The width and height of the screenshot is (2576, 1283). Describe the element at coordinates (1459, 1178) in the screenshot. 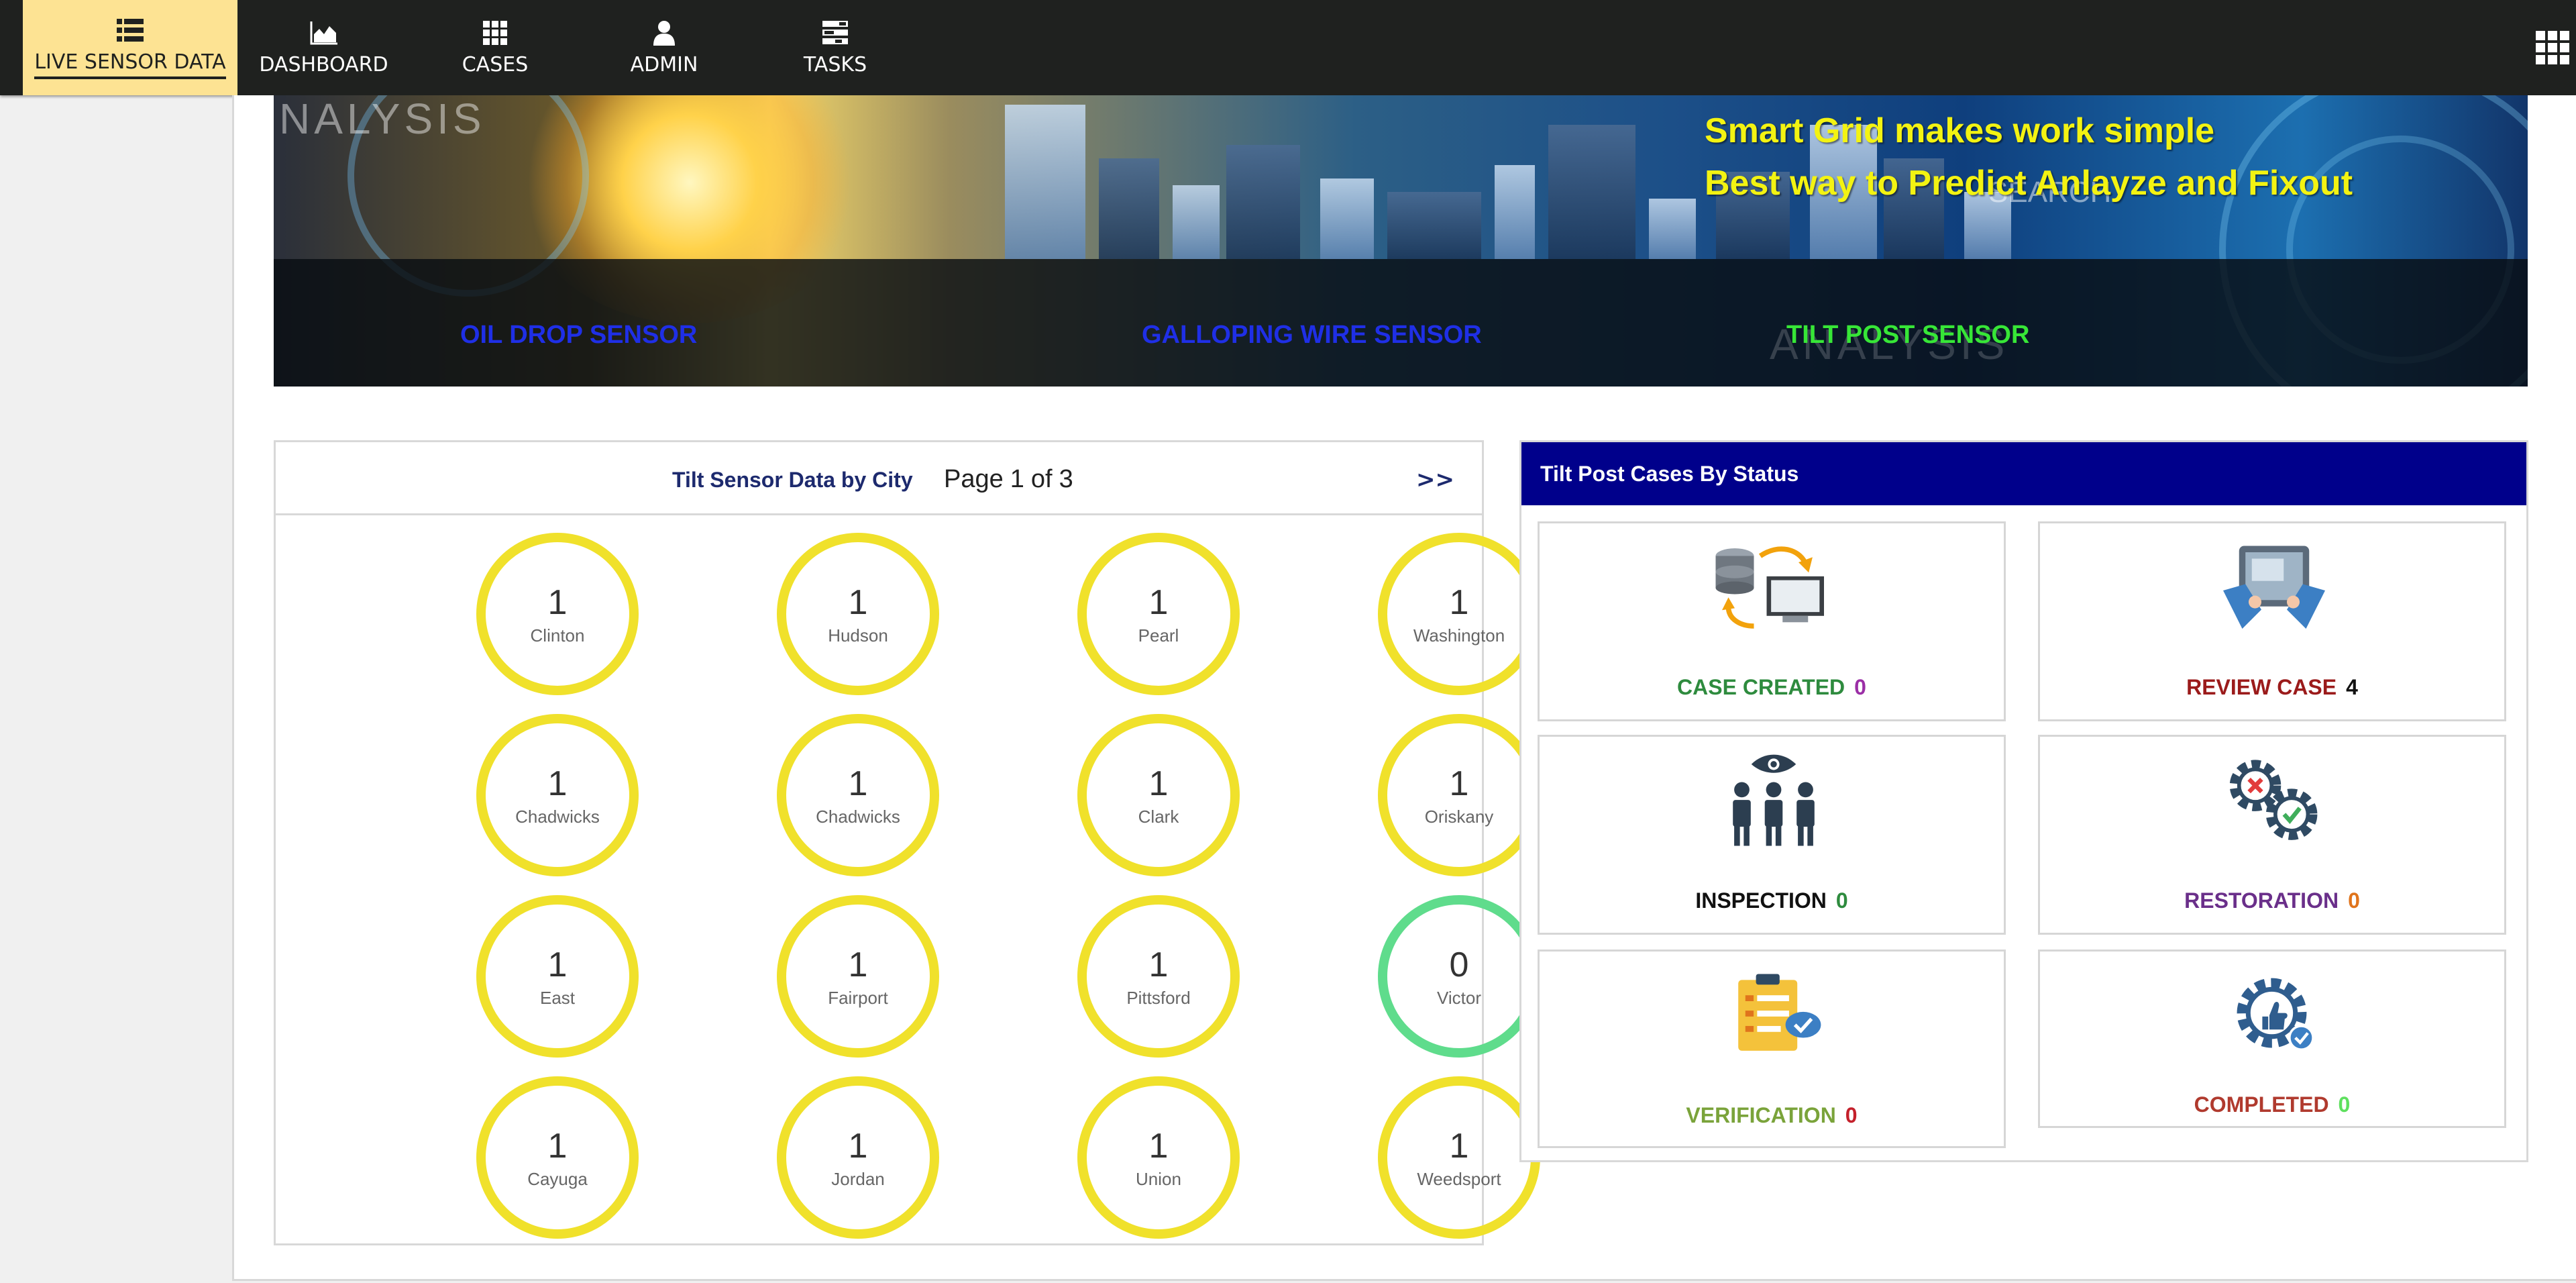

I see `city-name: Weedsport` at that location.